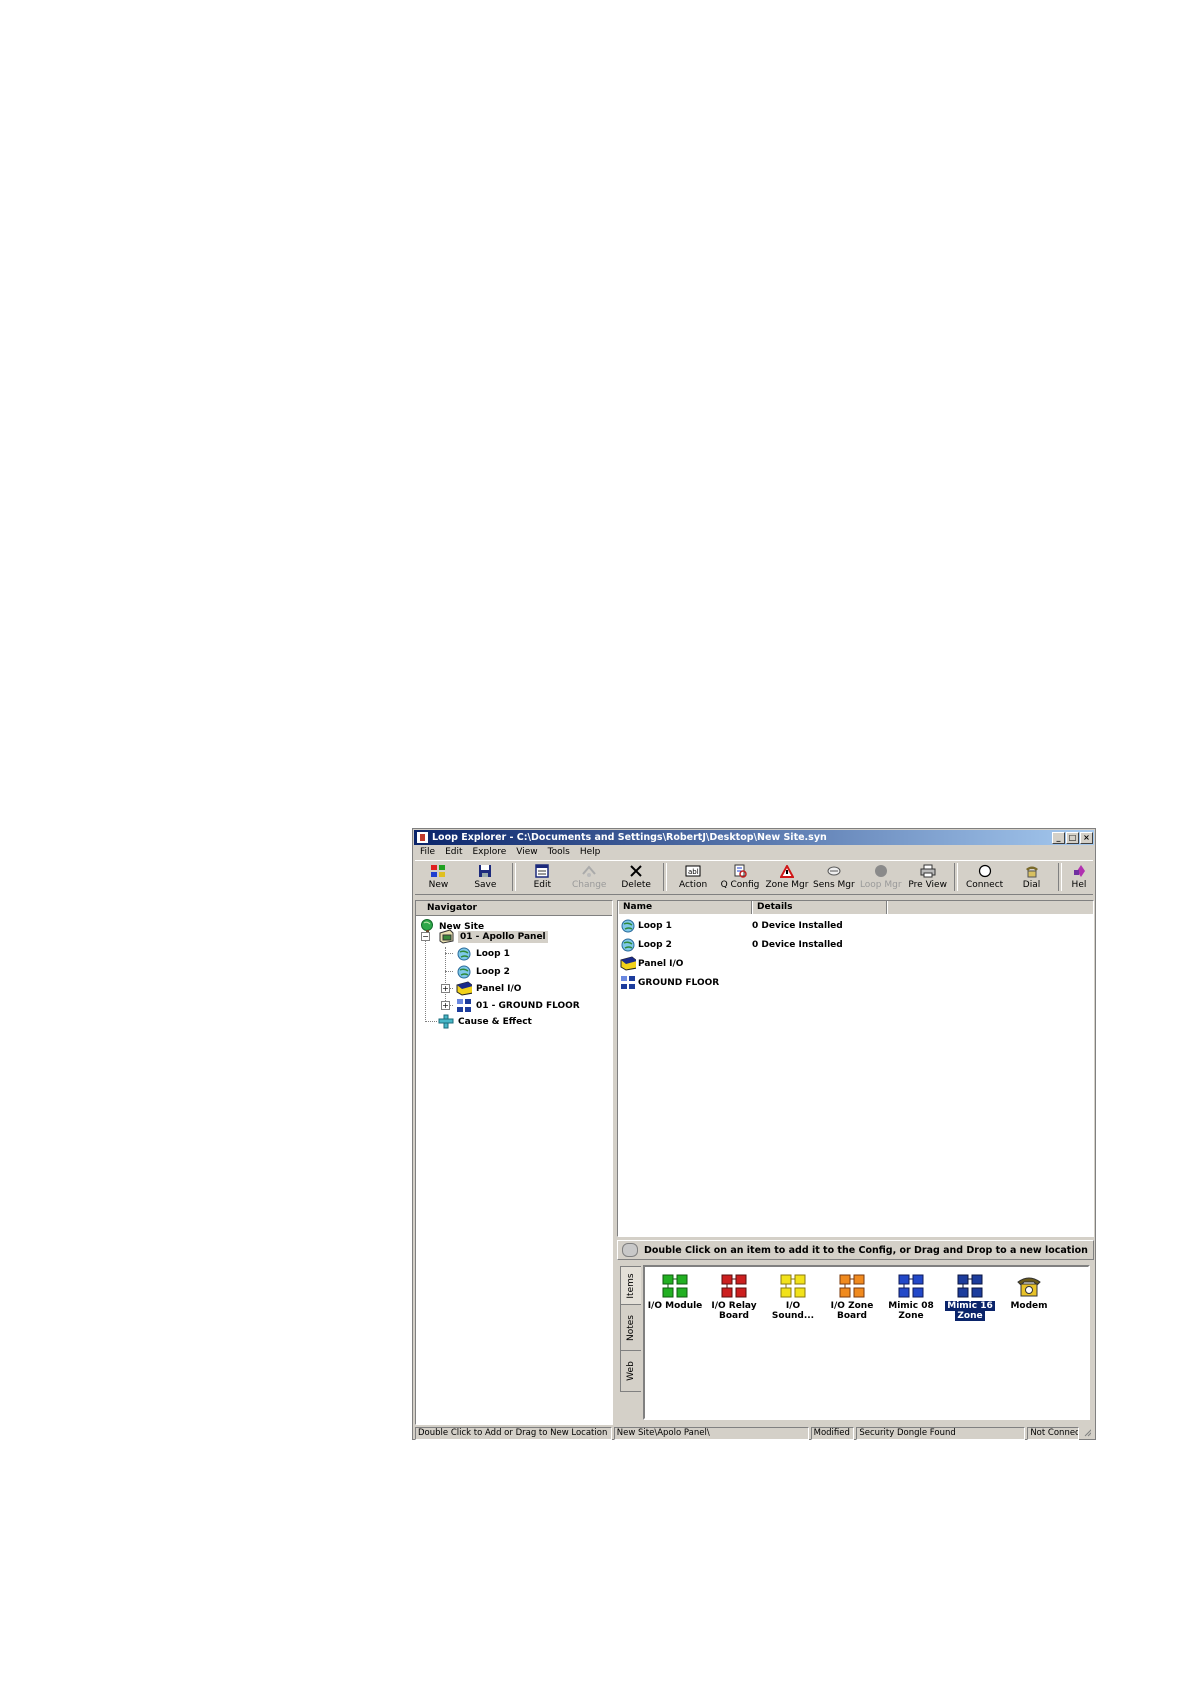 The width and height of the screenshot is (1191, 1685). What do you see at coordinates (686, 963) in the screenshot?
I see `list-item: Panel I/O` at bounding box center [686, 963].